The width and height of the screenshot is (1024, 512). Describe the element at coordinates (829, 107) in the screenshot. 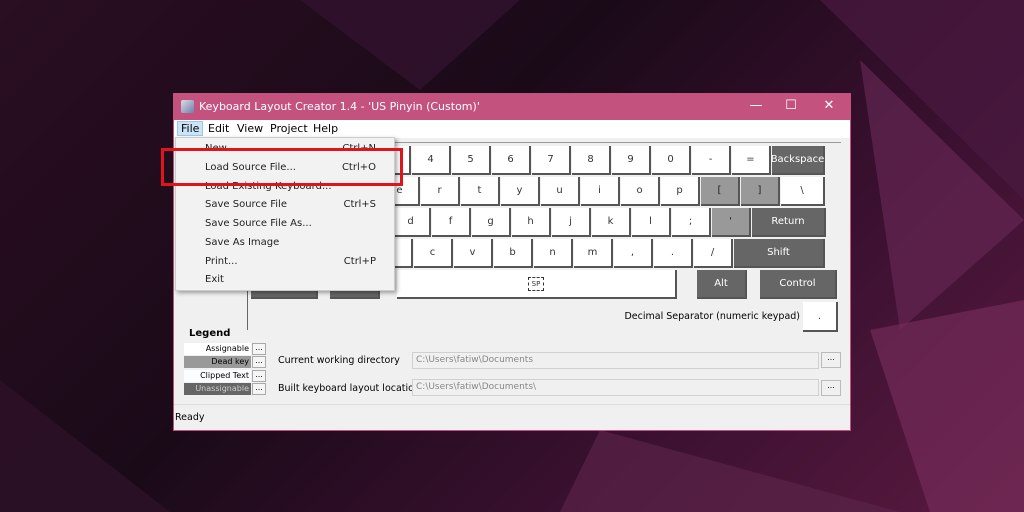

I see `close-button: ✕` at that location.